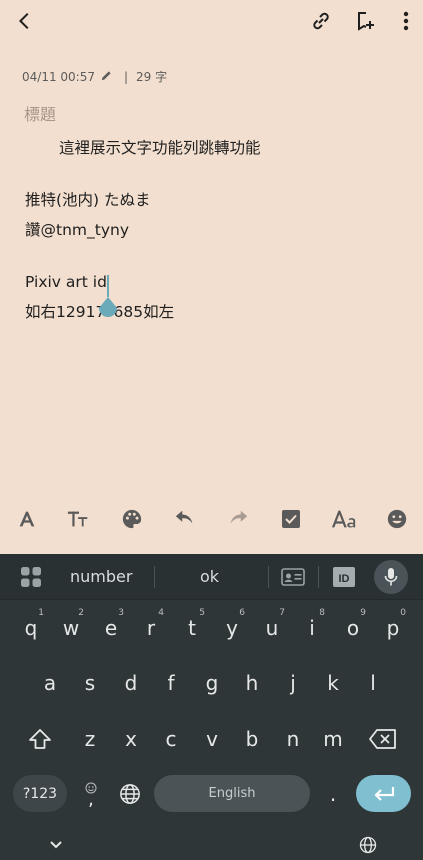 This screenshot has width=423, height=860. What do you see at coordinates (252, 739) in the screenshot?
I see `key-b: b` at bounding box center [252, 739].